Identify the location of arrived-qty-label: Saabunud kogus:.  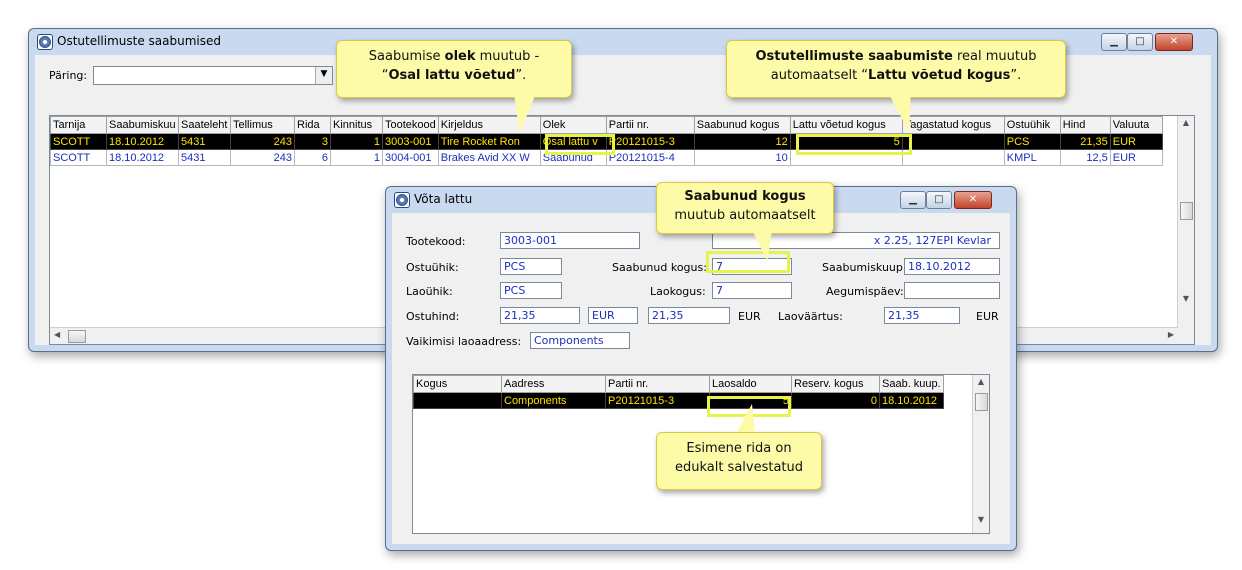
(659, 267).